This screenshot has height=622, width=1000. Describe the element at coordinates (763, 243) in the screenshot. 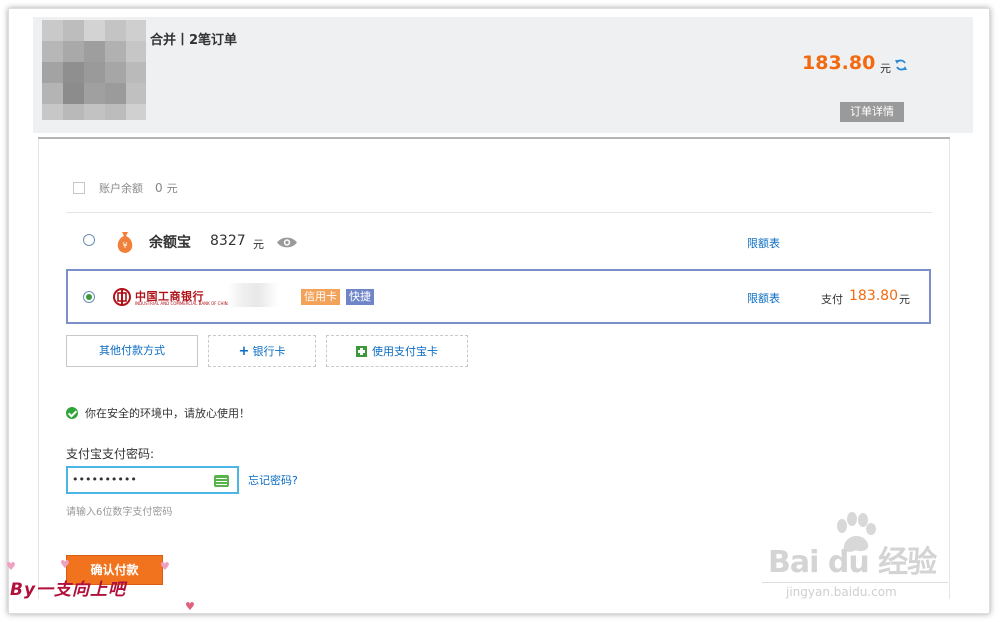

I see `yuebao-limit-link: 限额表` at that location.